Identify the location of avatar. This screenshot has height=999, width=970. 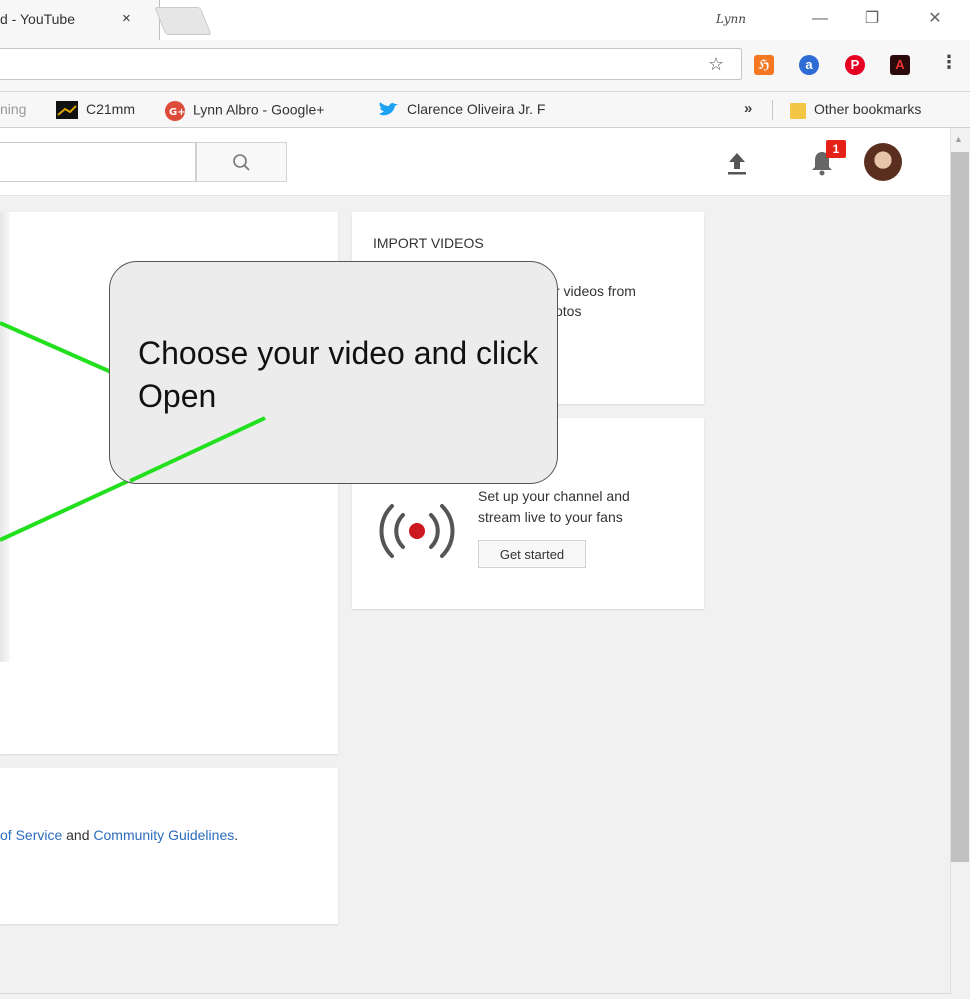
(883, 162).